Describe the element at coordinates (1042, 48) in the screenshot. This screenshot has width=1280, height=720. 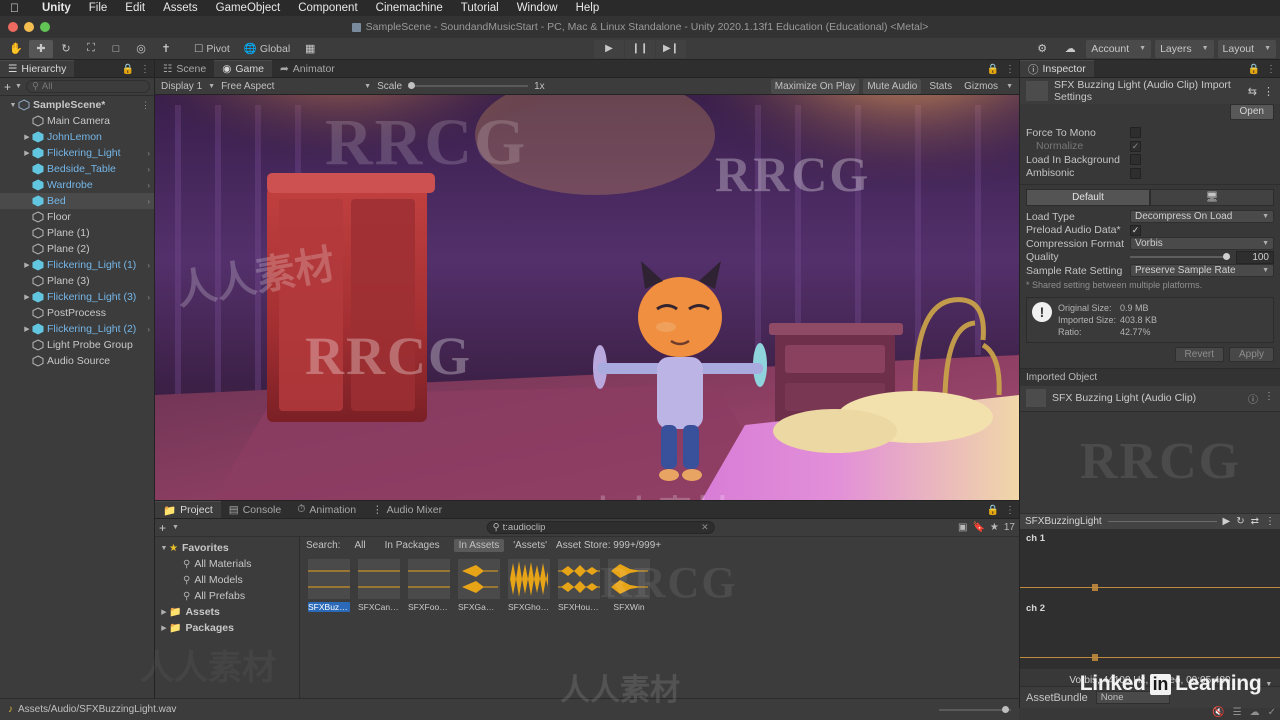
I see `collab-icon: ⚙` at that location.